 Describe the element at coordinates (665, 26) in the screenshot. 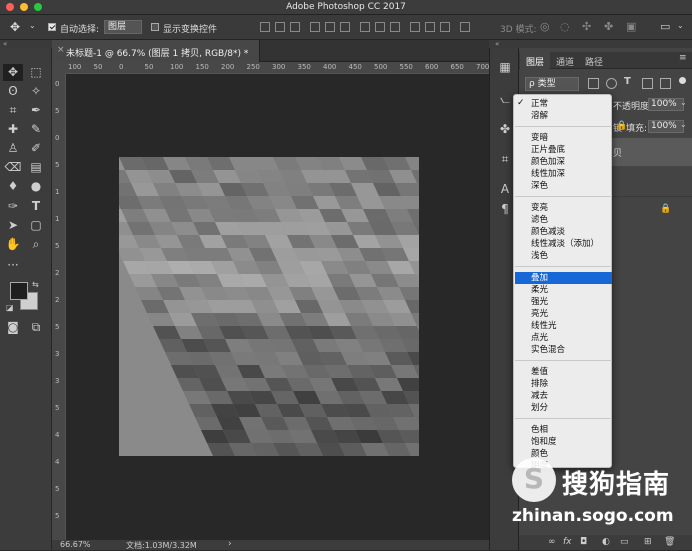

I see `workspace-icon: ▭` at that location.